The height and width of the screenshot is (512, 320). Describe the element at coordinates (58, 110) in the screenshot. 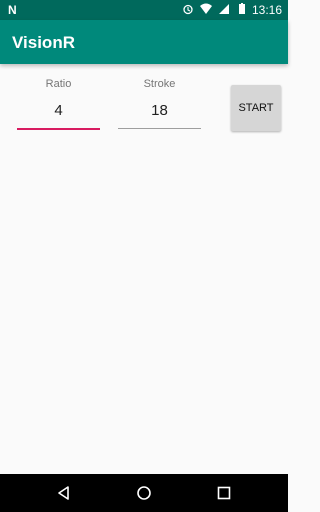

I see `ratio-input: 4` at that location.